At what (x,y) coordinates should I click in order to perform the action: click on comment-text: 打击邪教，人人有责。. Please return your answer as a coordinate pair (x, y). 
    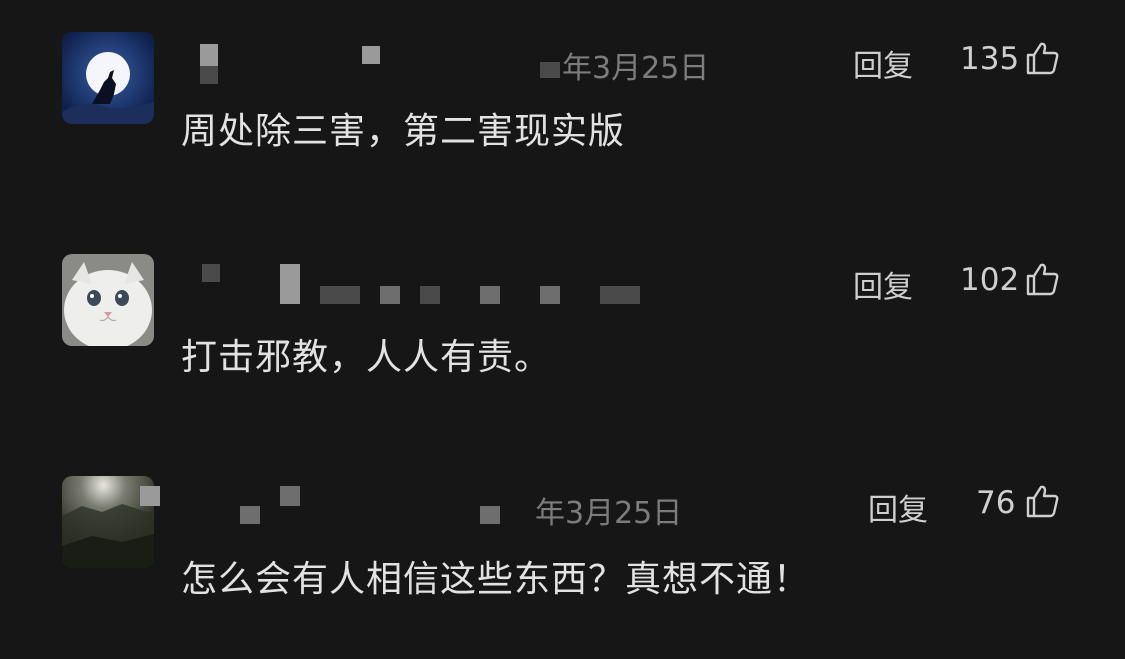
    Looking at the image, I should click on (366, 357).